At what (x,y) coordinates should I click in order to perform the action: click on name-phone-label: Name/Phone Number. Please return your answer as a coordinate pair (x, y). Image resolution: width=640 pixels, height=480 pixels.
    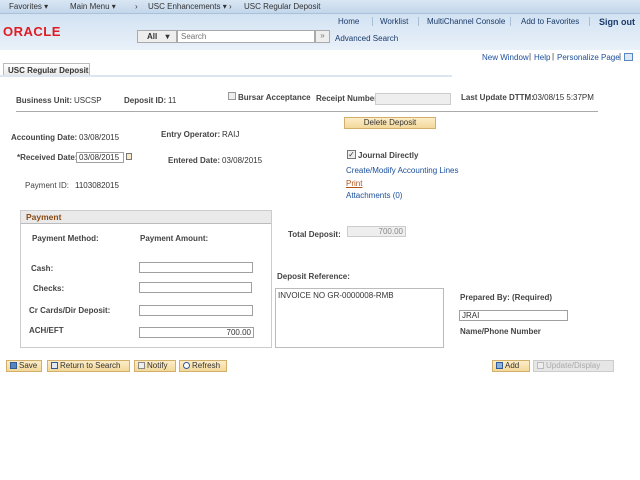
    Looking at the image, I should click on (500, 331).